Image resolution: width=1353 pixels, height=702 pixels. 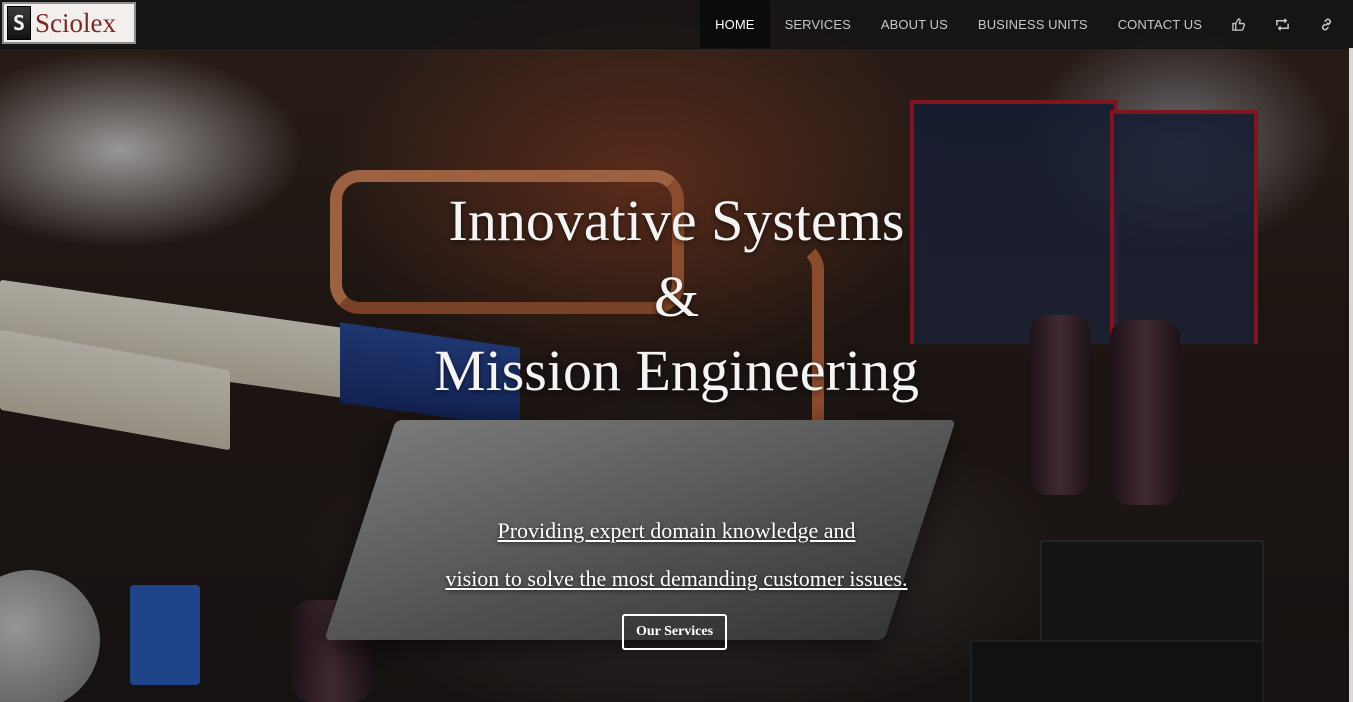 What do you see at coordinates (75, 22) in the screenshot?
I see `brand-name: Sciolex` at bounding box center [75, 22].